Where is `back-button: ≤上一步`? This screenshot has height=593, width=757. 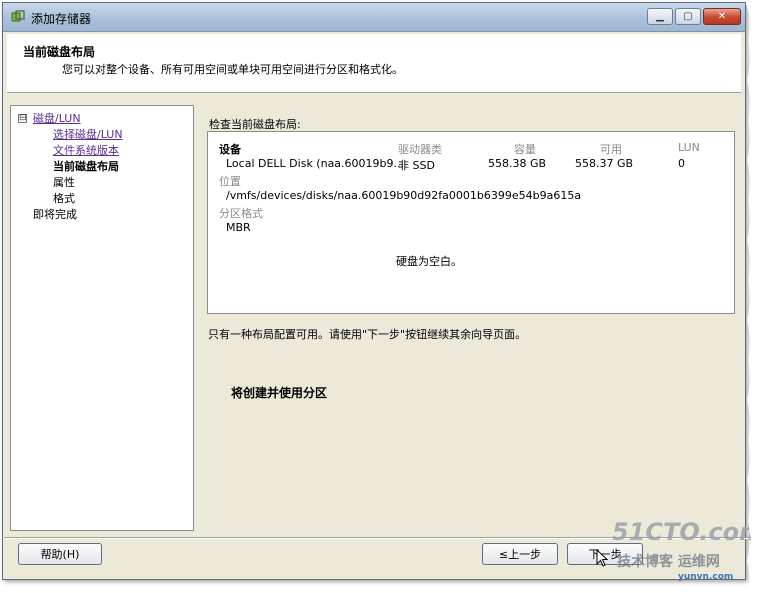
back-button: ≤上一步 is located at coordinates (520, 554).